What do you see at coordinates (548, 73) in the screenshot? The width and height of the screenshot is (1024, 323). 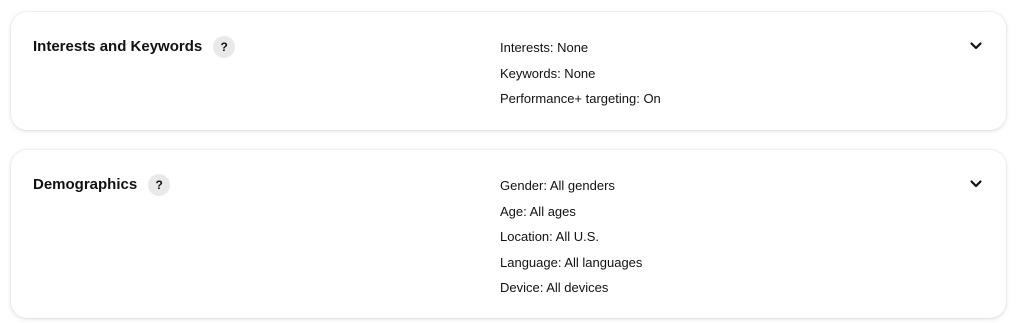 I see `summary-keywords: Keywords: None` at bounding box center [548, 73].